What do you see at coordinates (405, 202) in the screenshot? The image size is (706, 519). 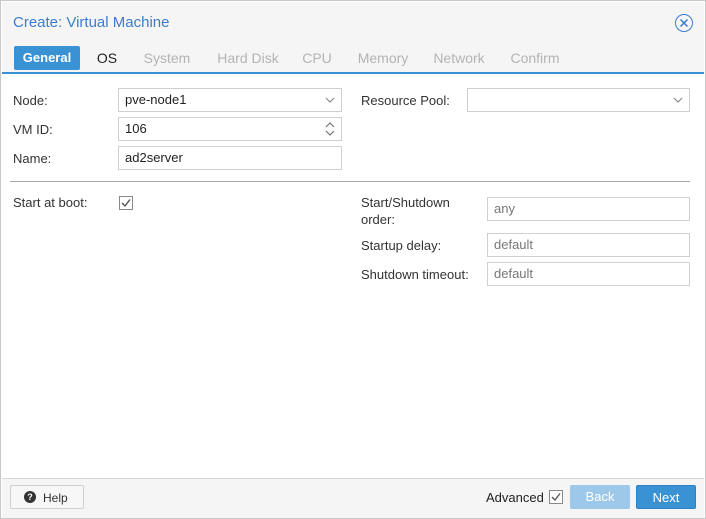 I see `start-shutdown-order-label-line1: Start/Shutdown` at bounding box center [405, 202].